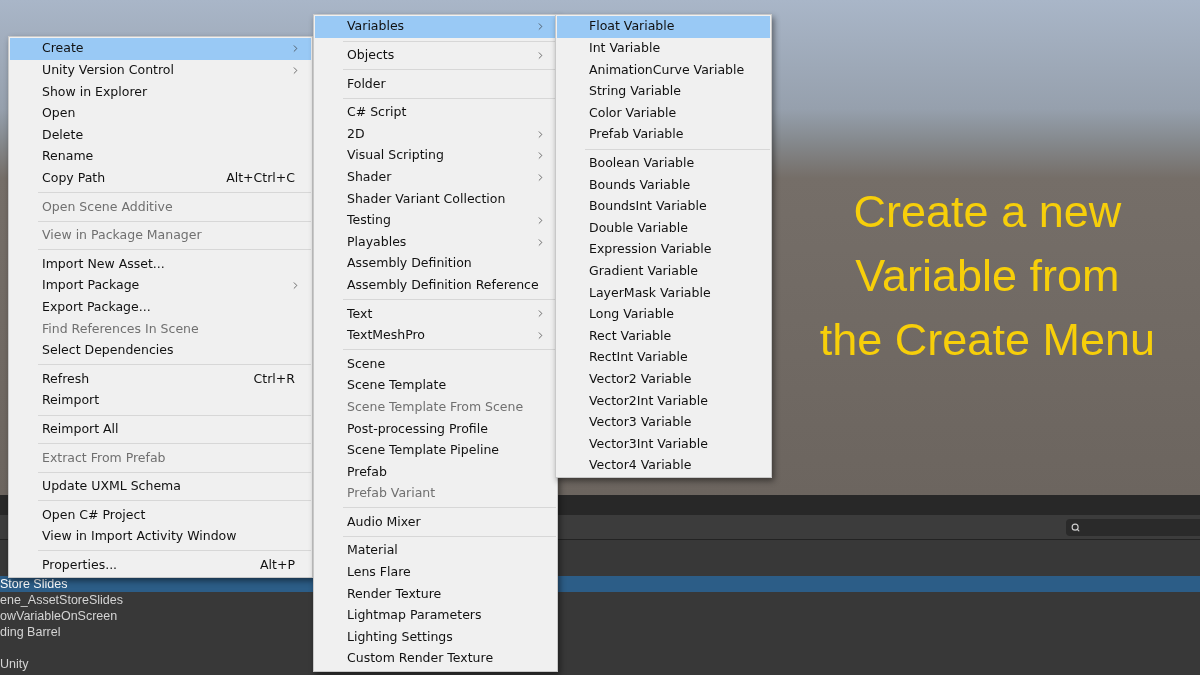  What do you see at coordinates (160, 515) in the screenshot?
I see `menu-item: Open C# Project` at bounding box center [160, 515].